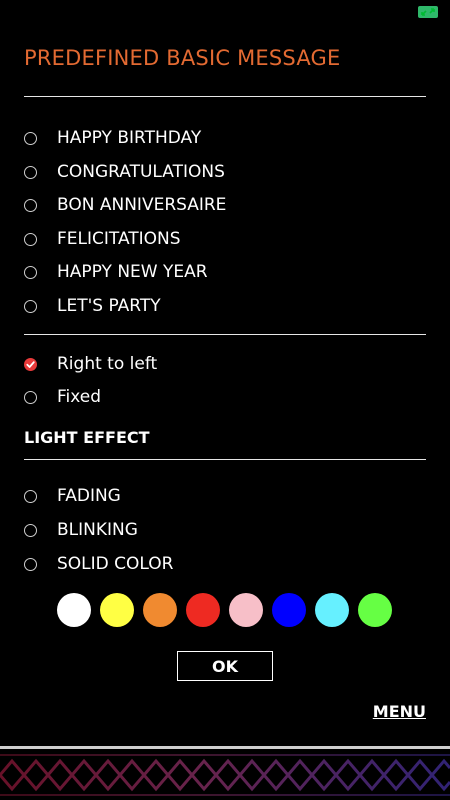 This screenshot has height=800, width=450. What do you see at coordinates (289, 610) in the screenshot?
I see `color-swatch-blue` at bounding box center [289, 610].